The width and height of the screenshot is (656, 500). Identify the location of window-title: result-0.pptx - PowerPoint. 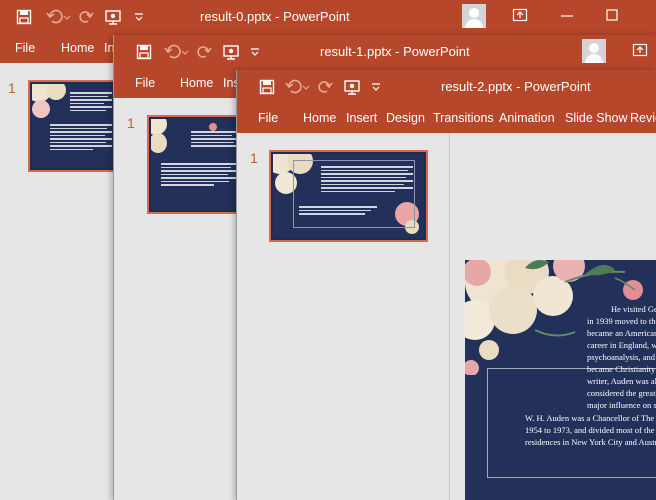
(275, 16).